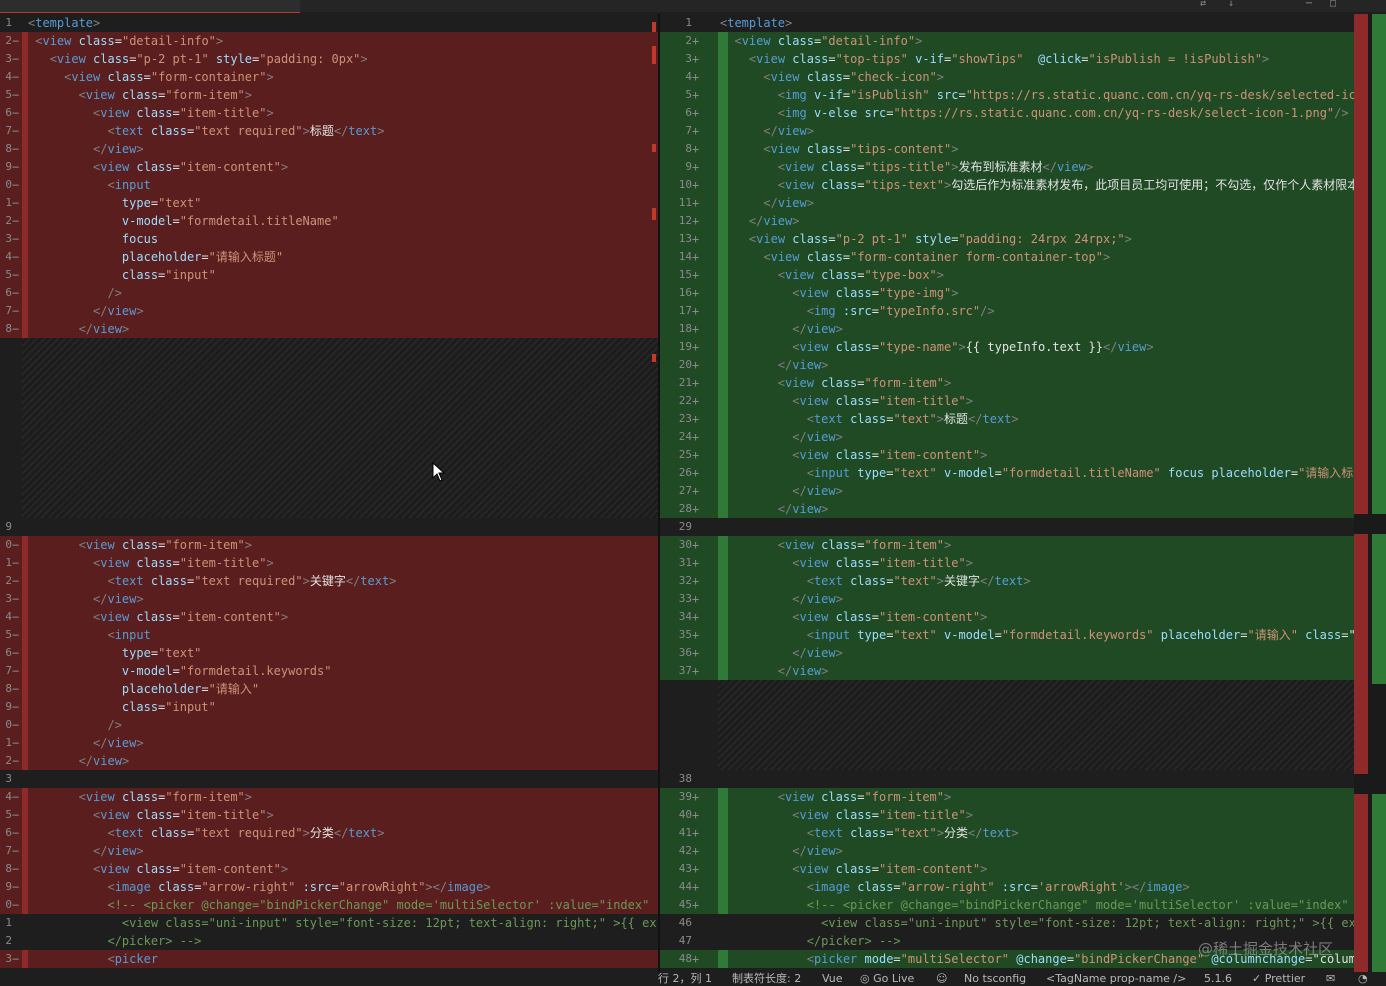  Describe the element at coordinates (329, 653) in the screenshot. I see `code-line: 6− type="text"` at that location.